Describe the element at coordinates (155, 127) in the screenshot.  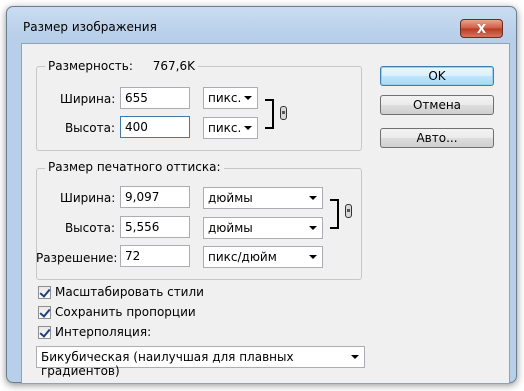
I see `pixel-height-input: 400` at that location.